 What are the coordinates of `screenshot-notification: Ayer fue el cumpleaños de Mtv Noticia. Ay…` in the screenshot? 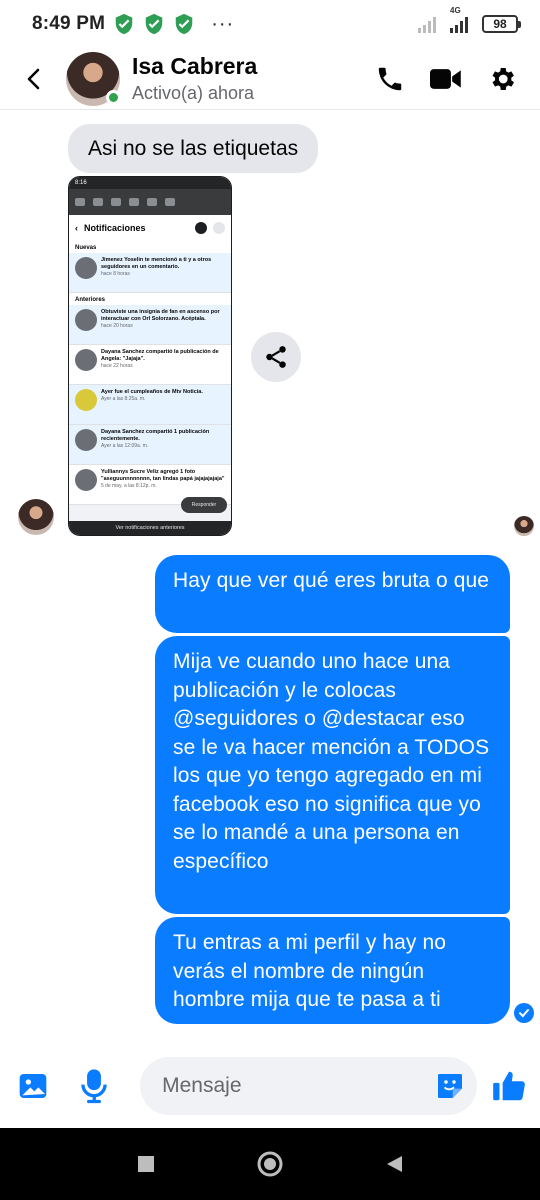 It's located at (150, 405).